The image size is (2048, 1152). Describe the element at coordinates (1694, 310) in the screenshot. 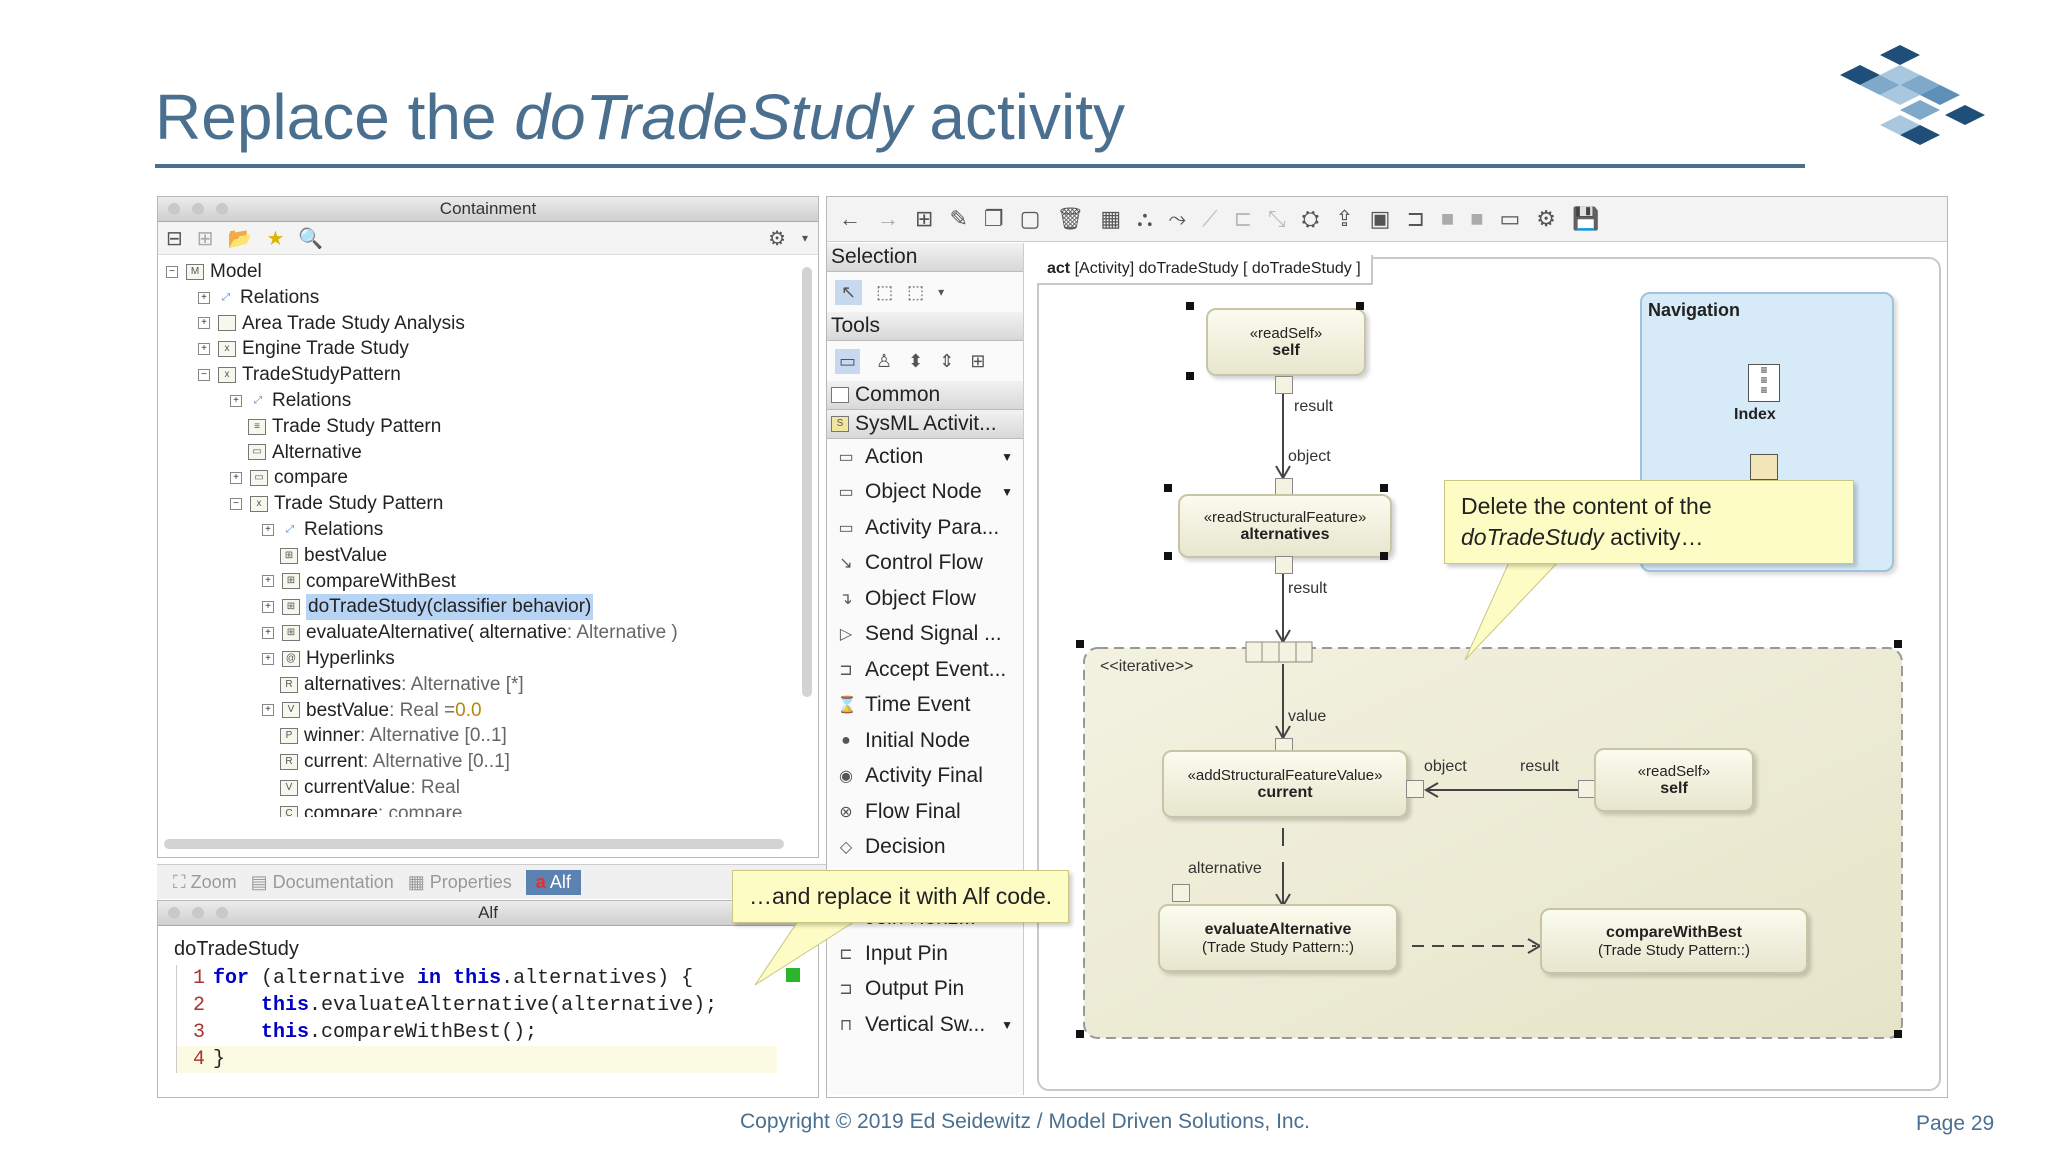

I see `navigation-title: Navigation` at that location.